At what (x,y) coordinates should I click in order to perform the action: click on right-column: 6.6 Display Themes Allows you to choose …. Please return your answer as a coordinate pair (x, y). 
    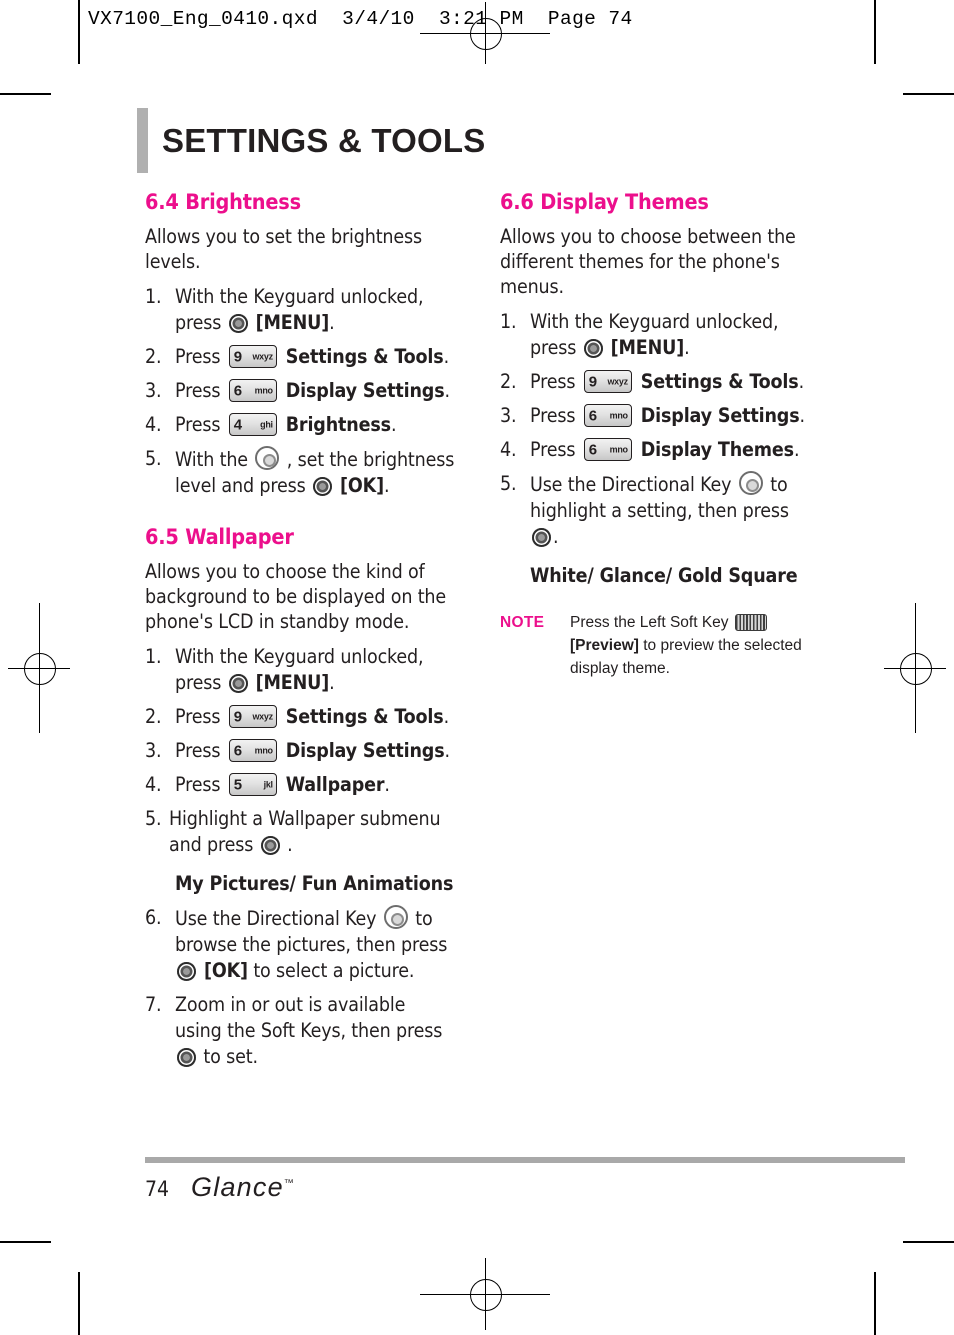
    Looking at the image, I should click on (655, 435).